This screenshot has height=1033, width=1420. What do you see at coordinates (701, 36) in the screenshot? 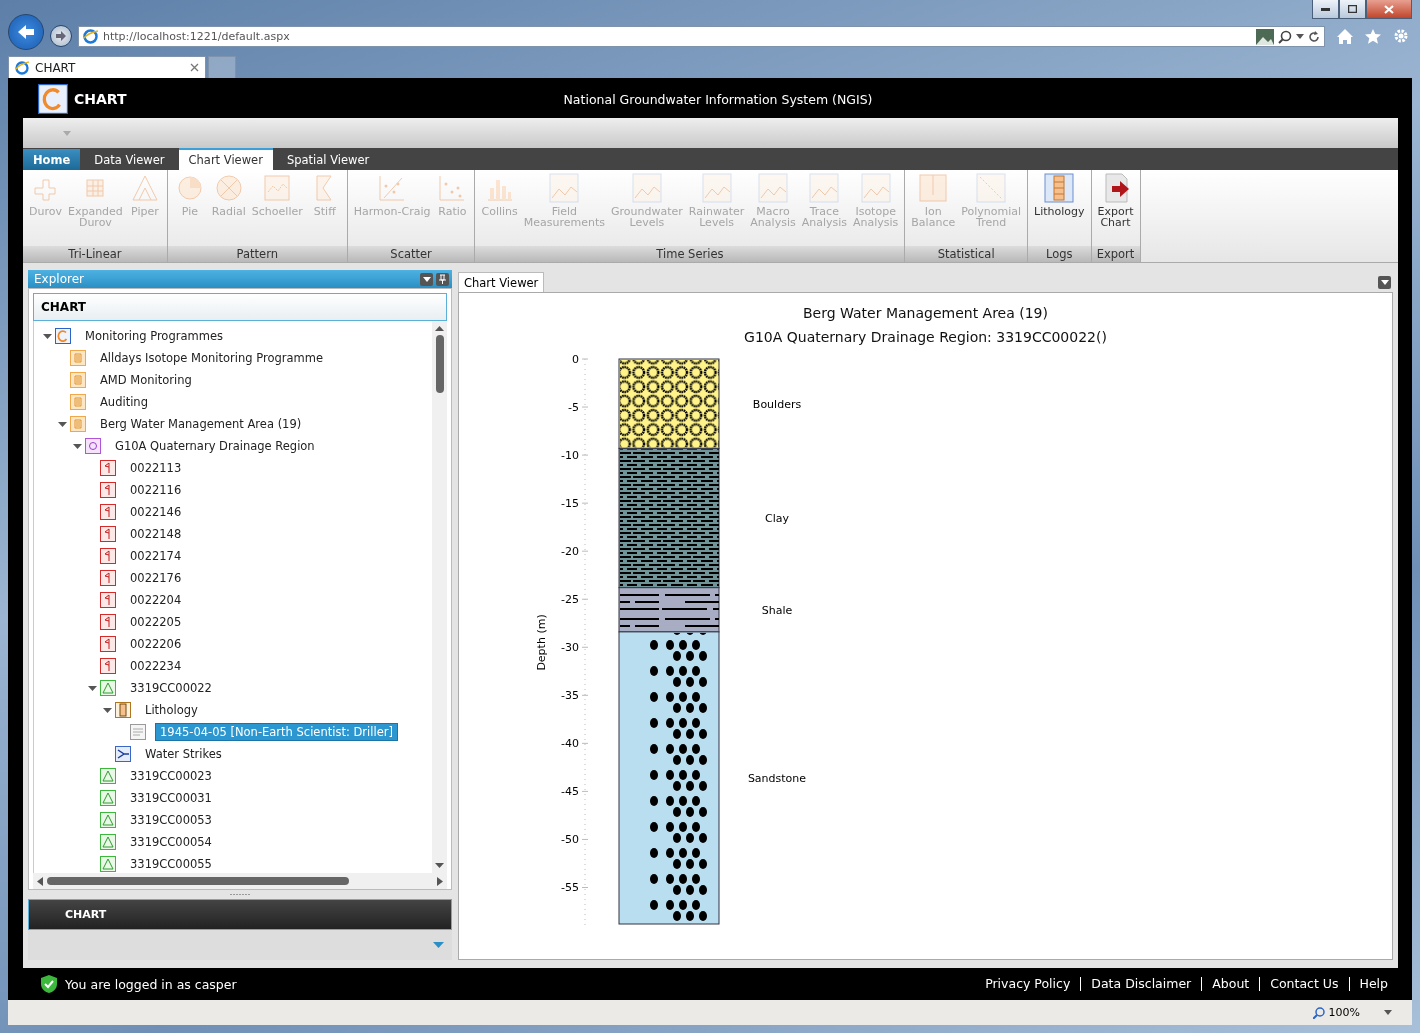
I see `address-bar: http://localhost:1221/default.aspx` at bounding box center [701, 36].